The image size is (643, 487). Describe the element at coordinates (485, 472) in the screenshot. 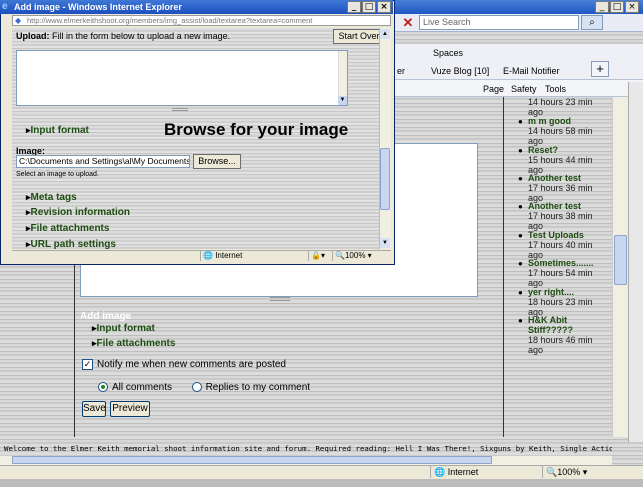

I see `status-zone: 🌐 Internet` at that location.